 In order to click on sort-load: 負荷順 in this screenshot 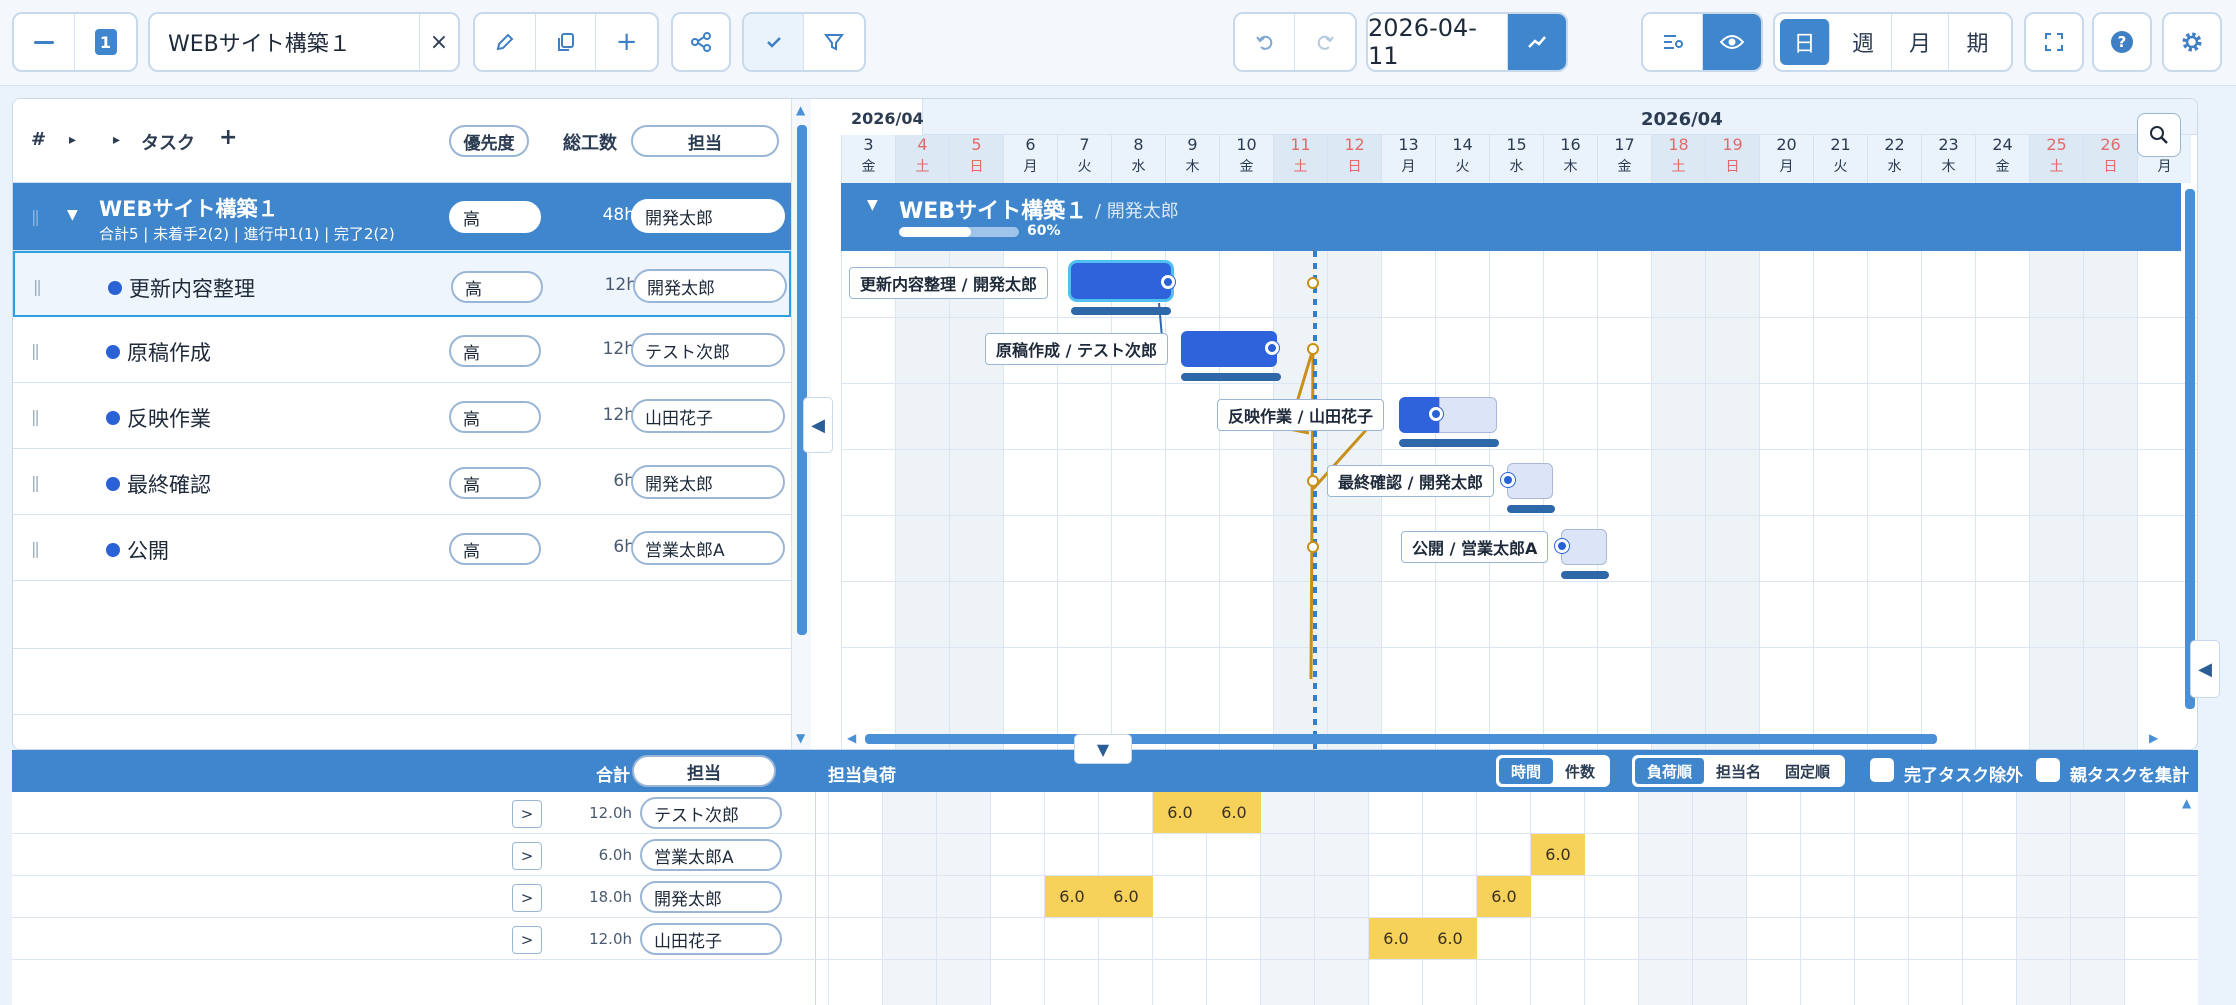, I will do `click(1670, 771)`.